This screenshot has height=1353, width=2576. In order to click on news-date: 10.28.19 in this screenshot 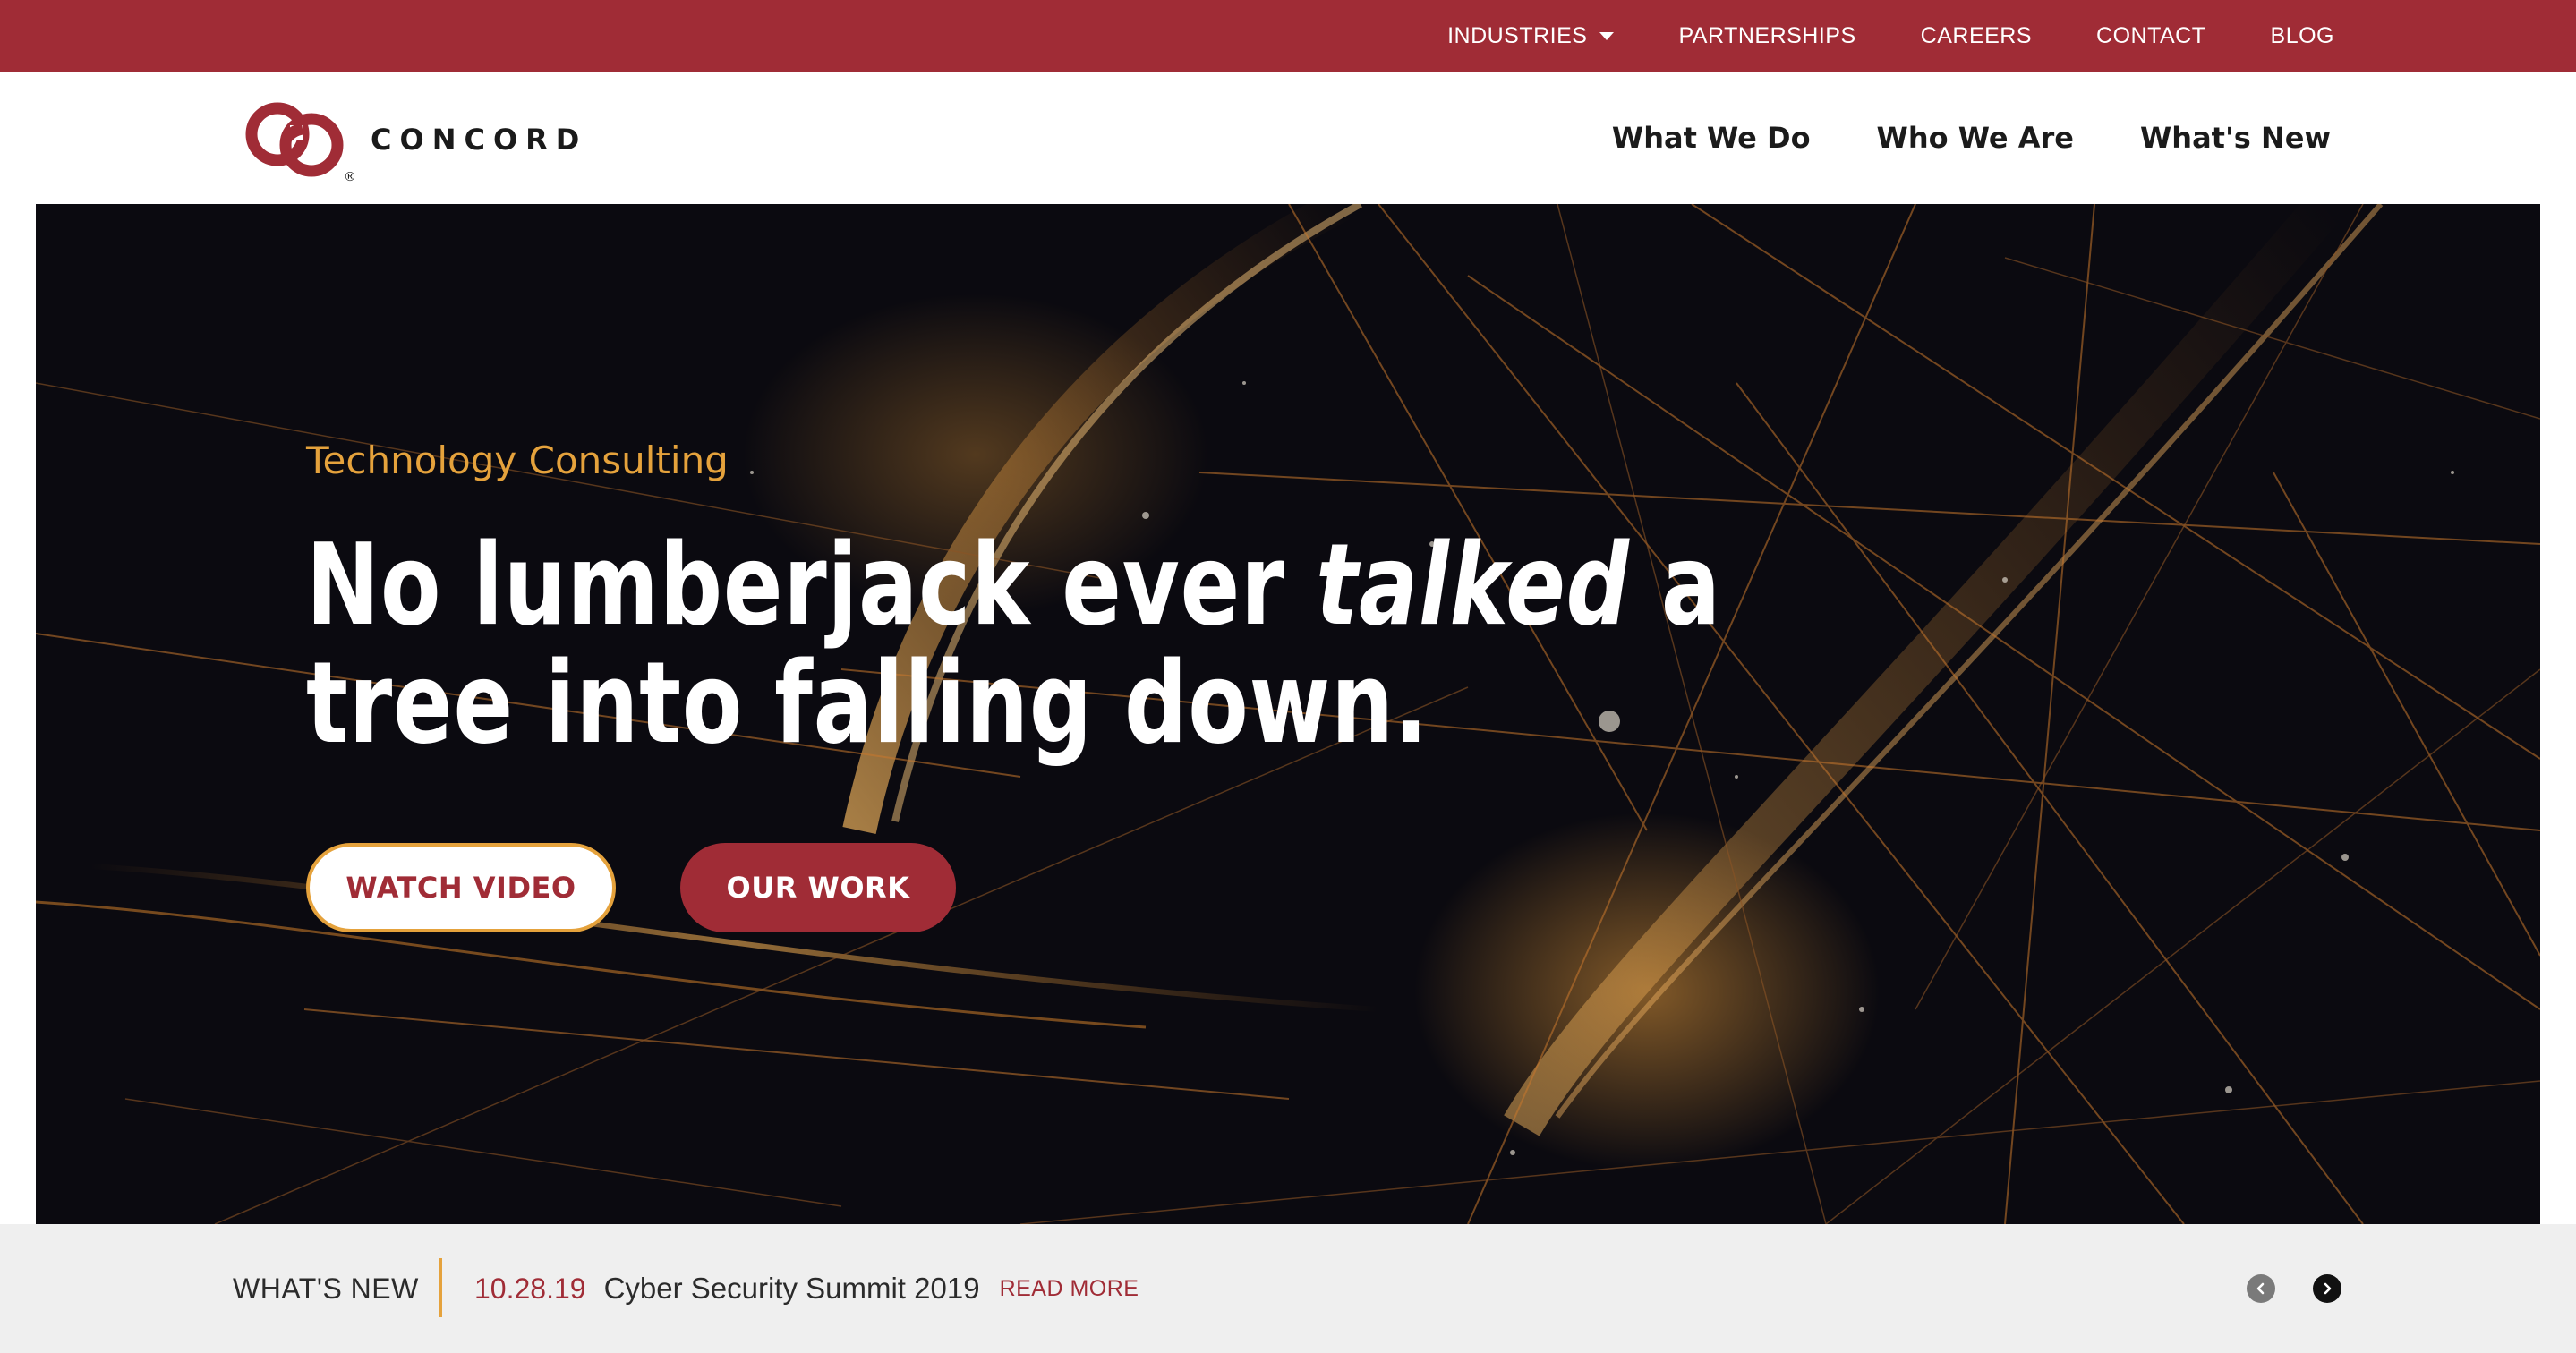, I will do `click(530, 1288)`.